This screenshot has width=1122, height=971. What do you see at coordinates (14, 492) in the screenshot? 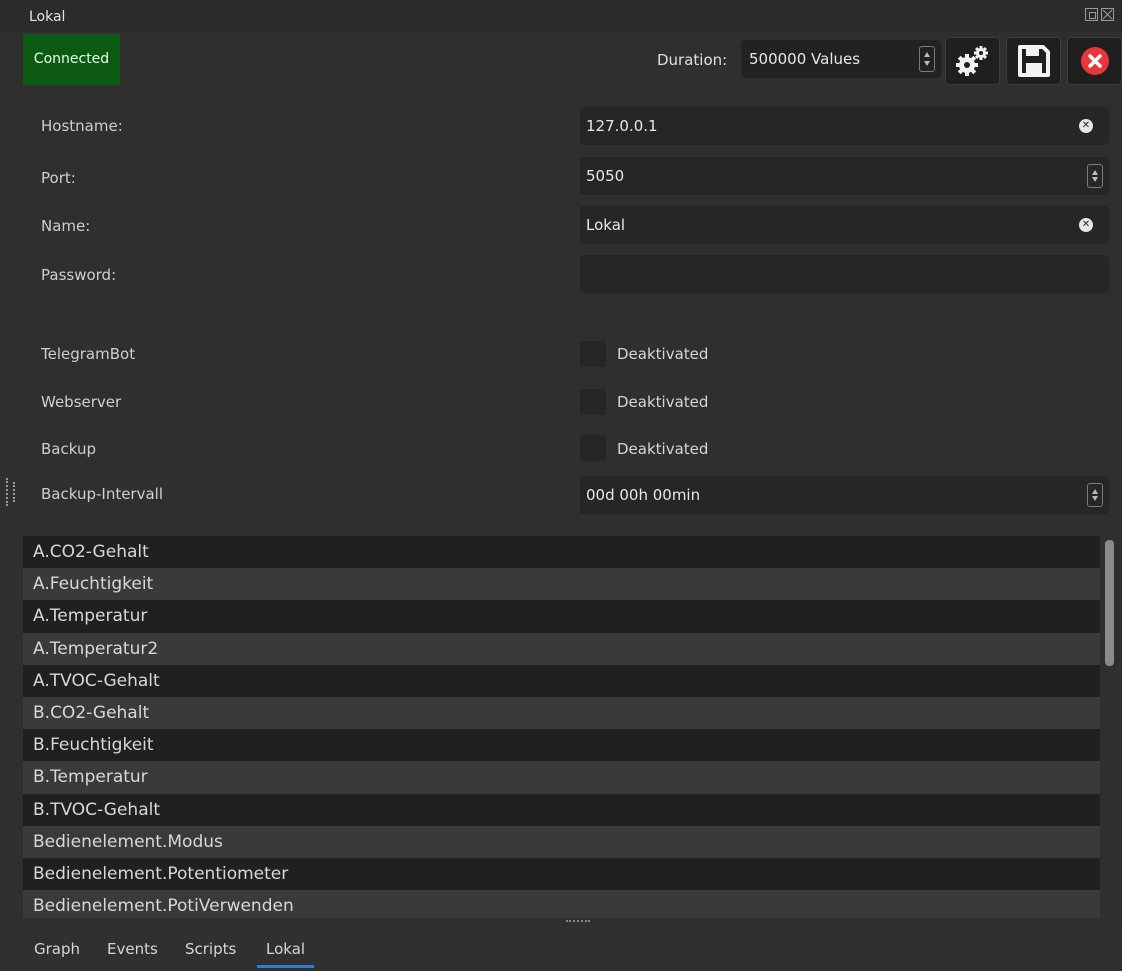
I see `dock-grip-handle-secondary` at bounding box center [14, 492].